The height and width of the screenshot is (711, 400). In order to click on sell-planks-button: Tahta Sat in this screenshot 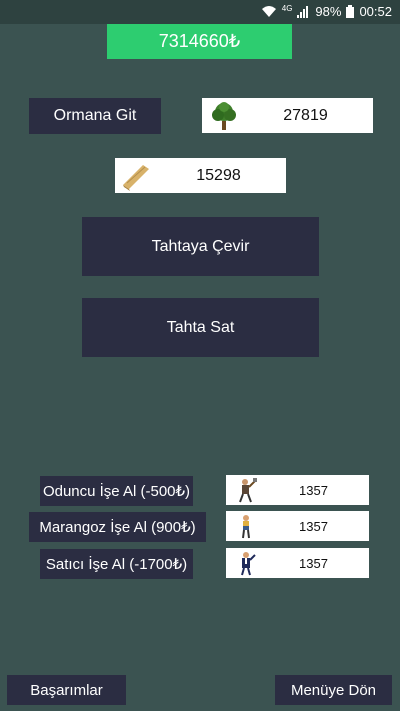, I will do `click(200, 327)`.